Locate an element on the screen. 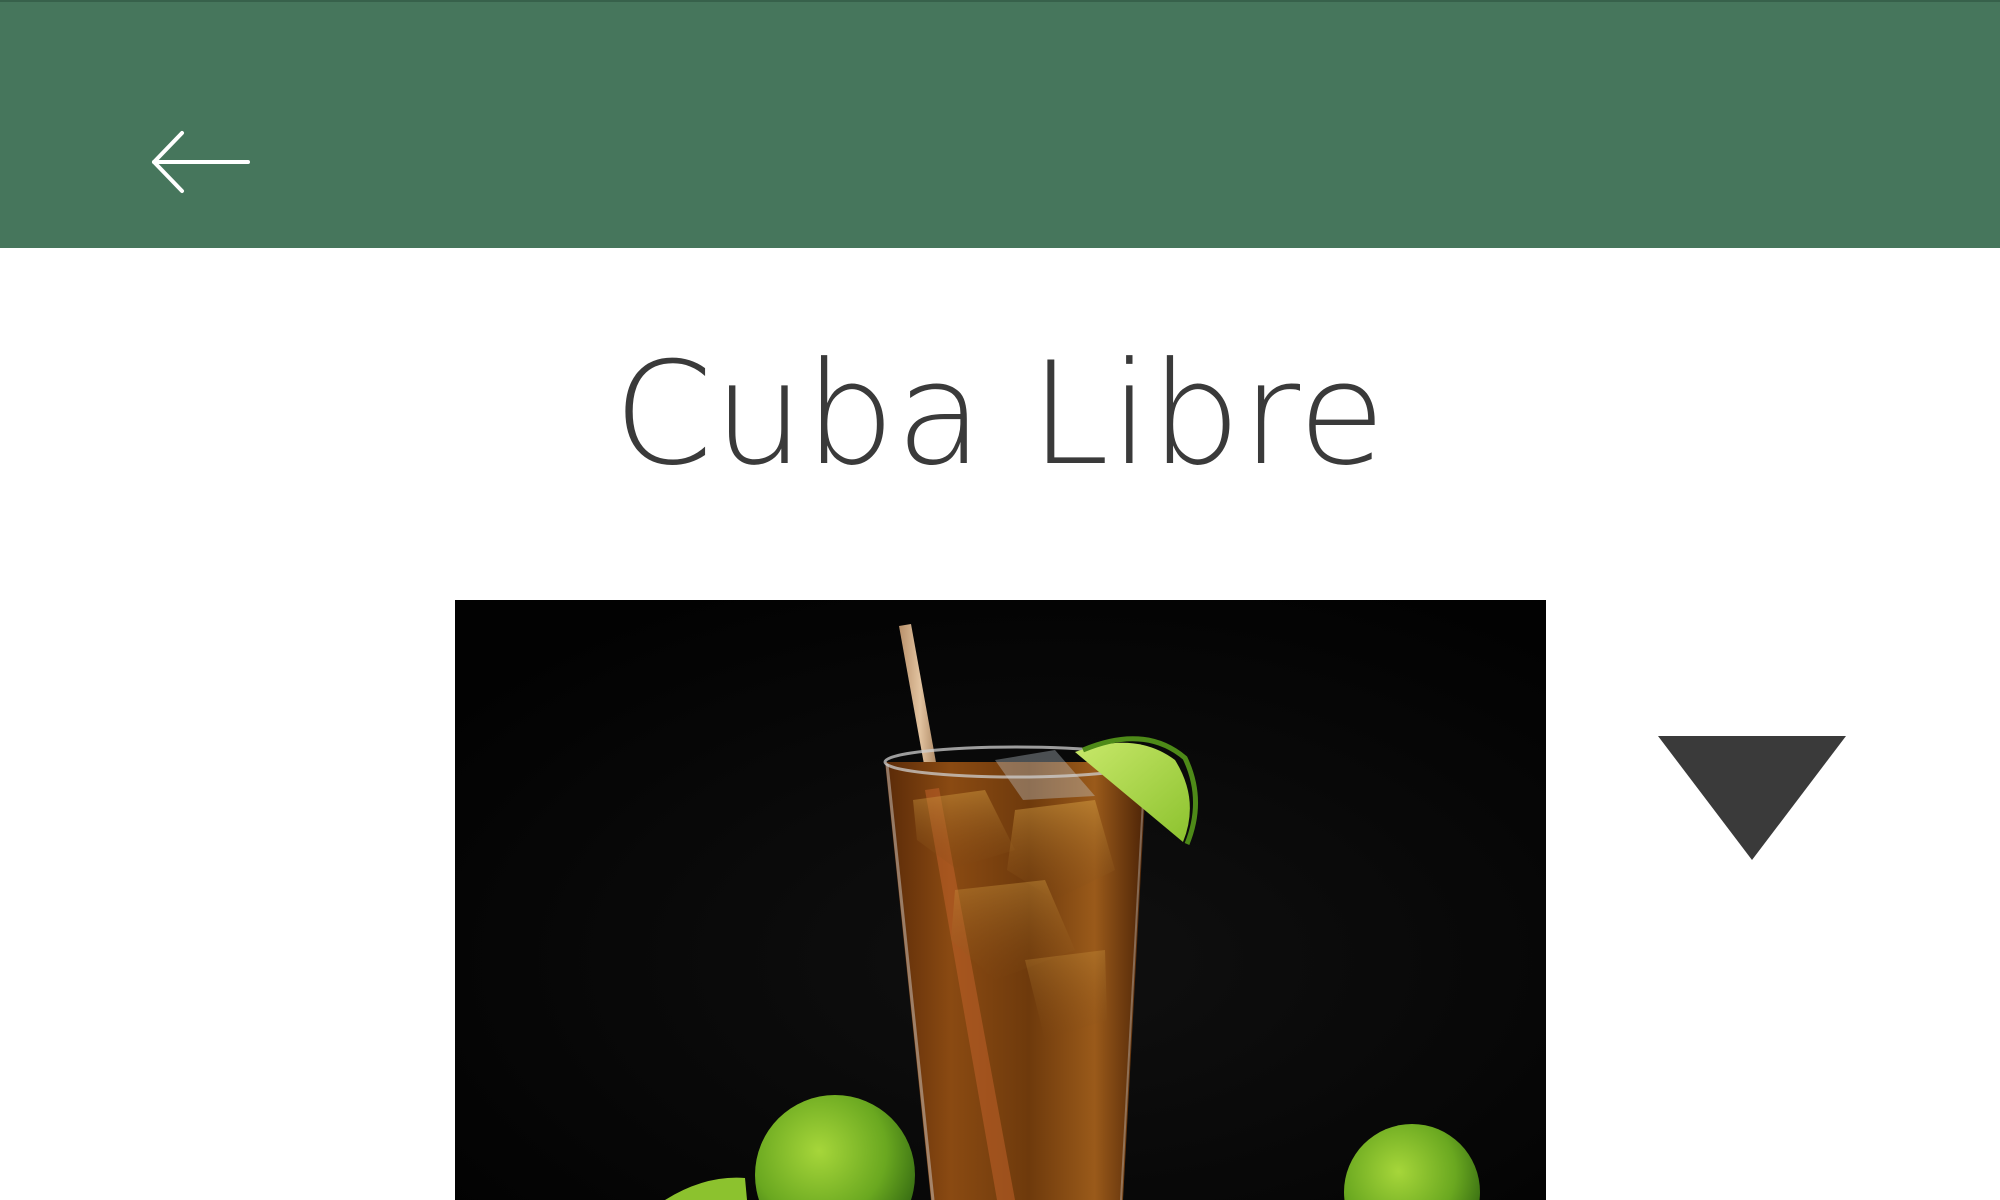 The width and height of the screenshot is (2000, 1200). drink-title: Cuba Libre is located at coordinates (1000, 414).